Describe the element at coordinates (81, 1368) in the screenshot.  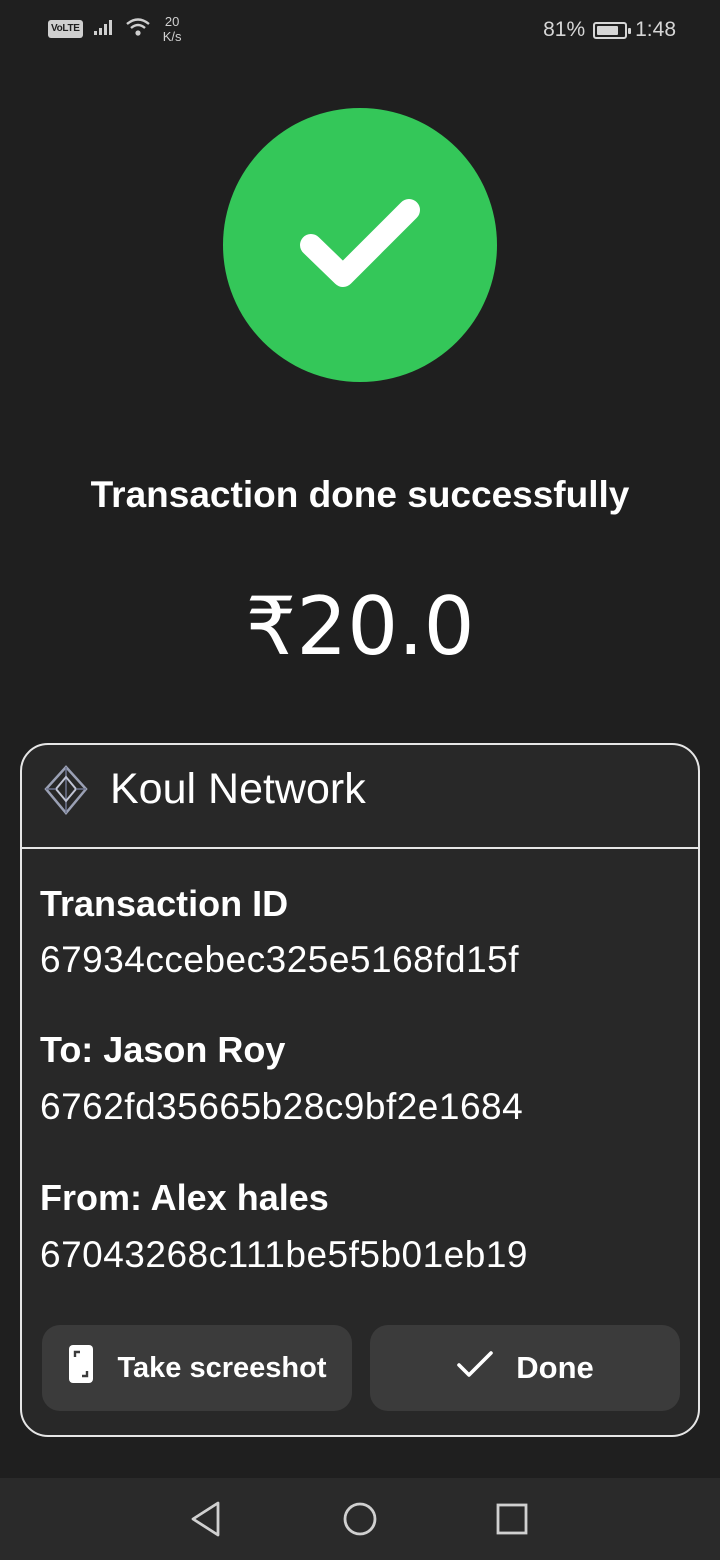
I see `phone-screenshot-icon` at that location.